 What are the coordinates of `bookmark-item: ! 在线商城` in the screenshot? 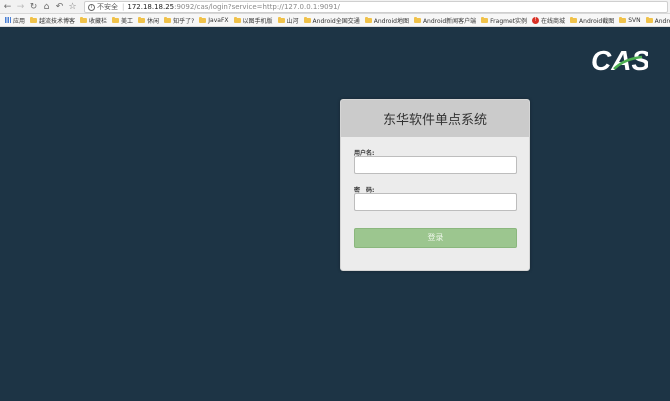 It's located at (548, 20).